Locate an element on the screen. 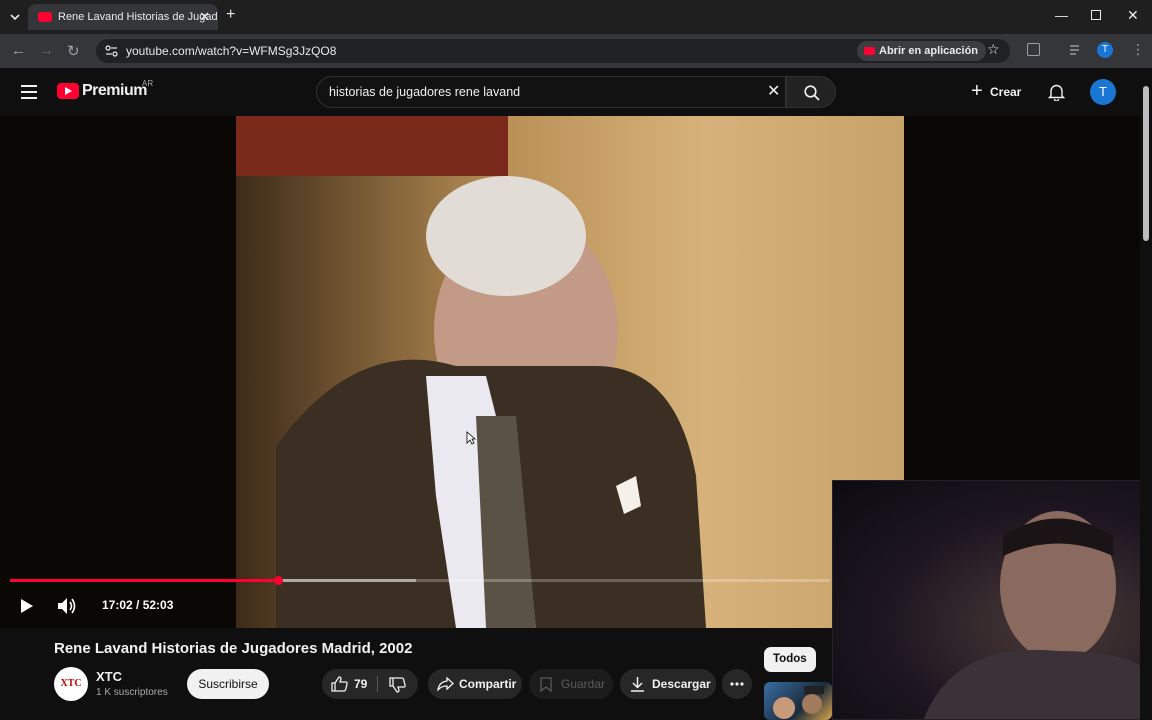  more-actions-button is located at coordinates (737, 684).